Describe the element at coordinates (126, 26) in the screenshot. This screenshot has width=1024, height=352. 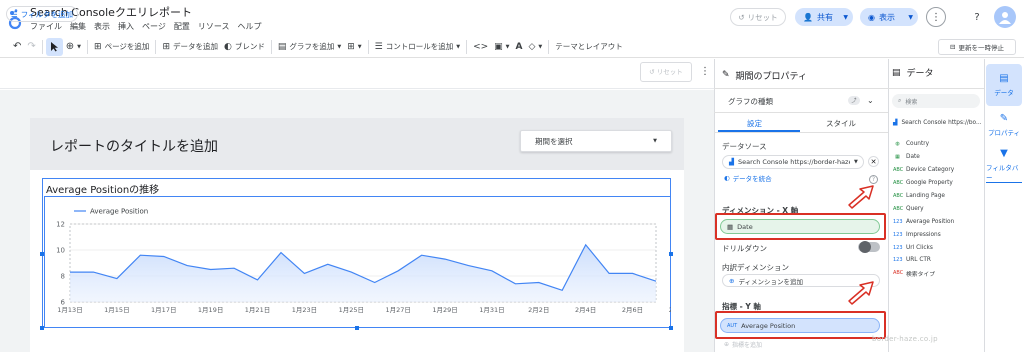
I see `menu-insert: 挿入` at that location.